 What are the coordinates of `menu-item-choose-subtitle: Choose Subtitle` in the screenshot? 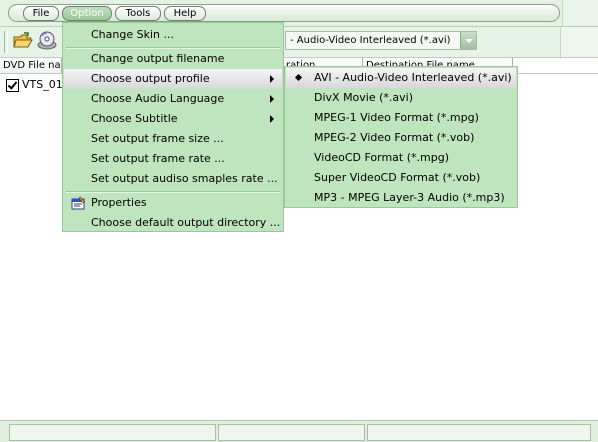 It's located at (173, 119).